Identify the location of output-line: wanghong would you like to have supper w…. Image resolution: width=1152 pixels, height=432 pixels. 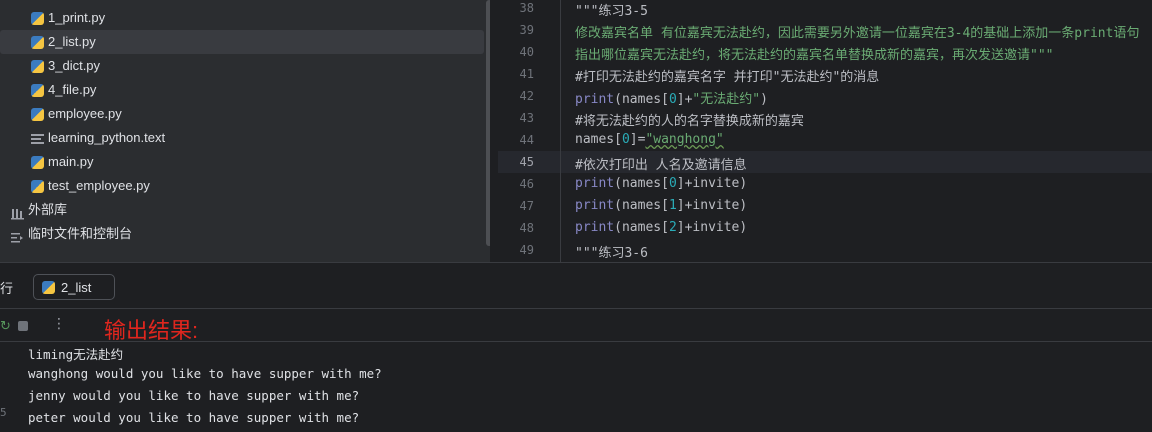
(205, 373).